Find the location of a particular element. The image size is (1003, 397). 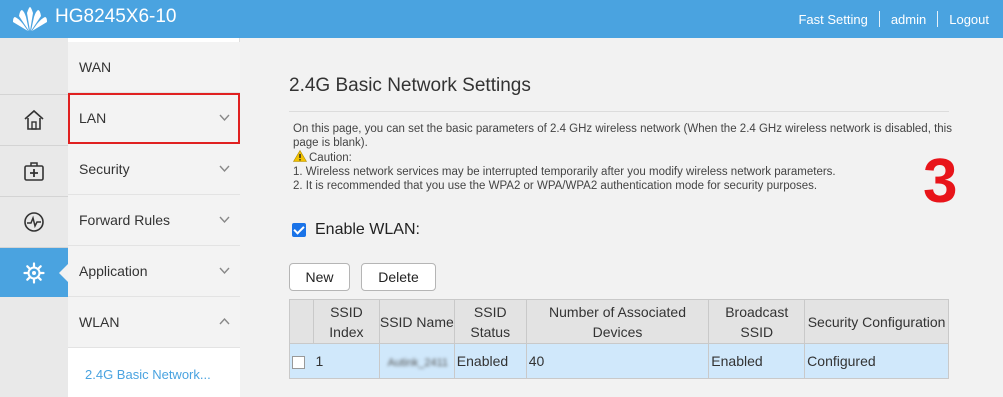

row-checkbox is located at coordinates (298, 362).